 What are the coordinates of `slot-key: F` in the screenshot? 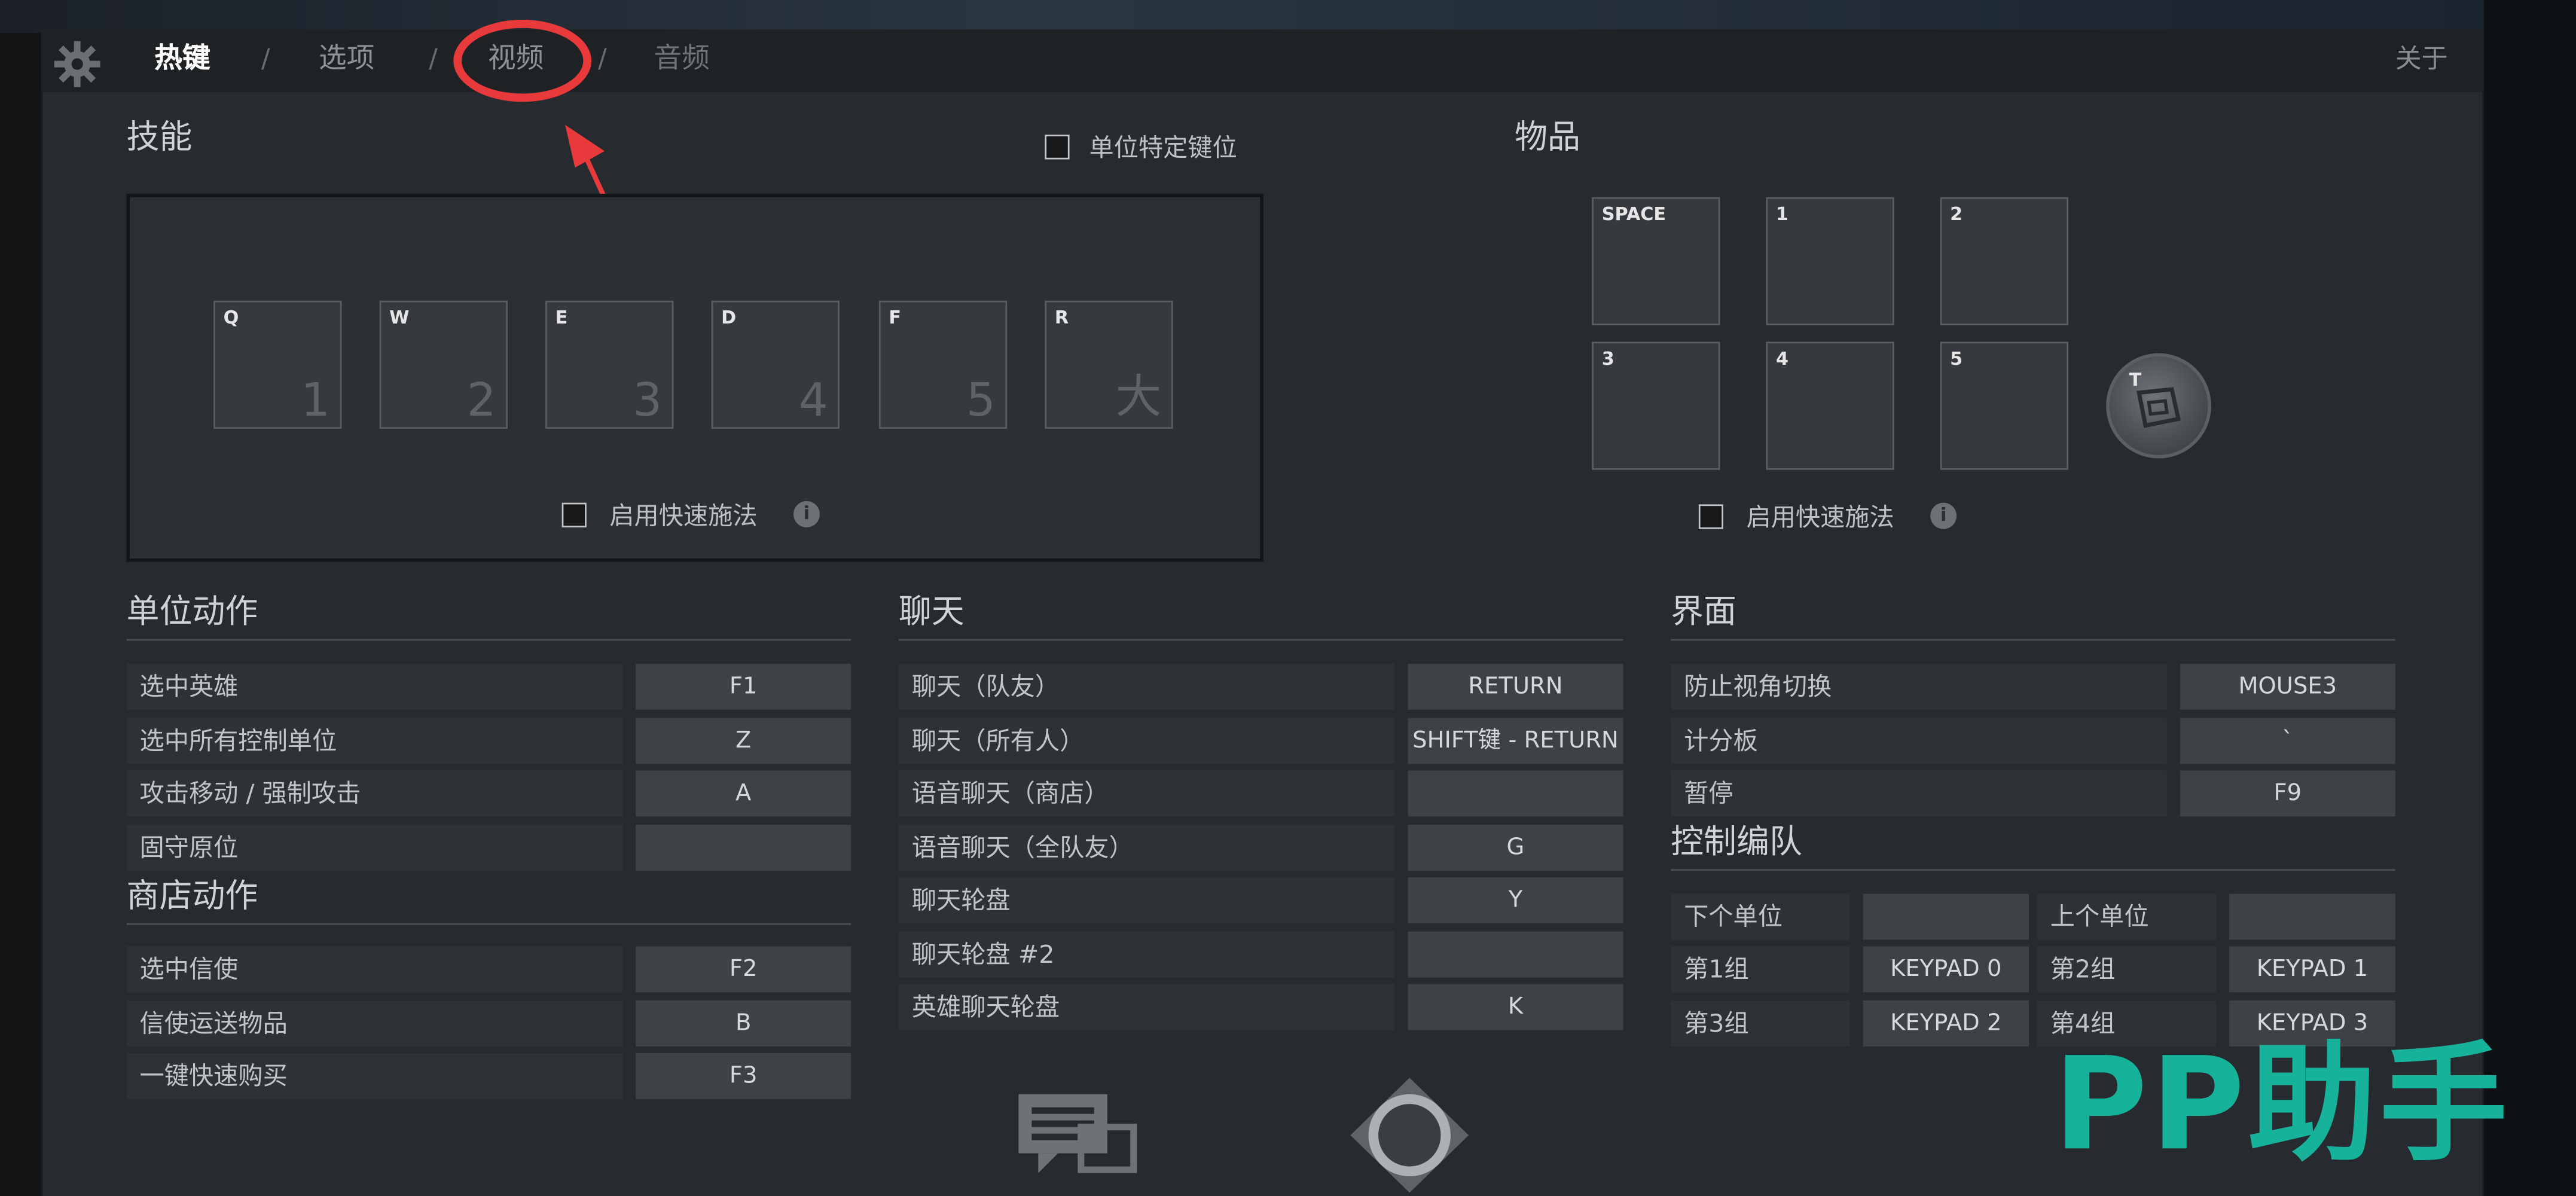 It's located at (895, 318).